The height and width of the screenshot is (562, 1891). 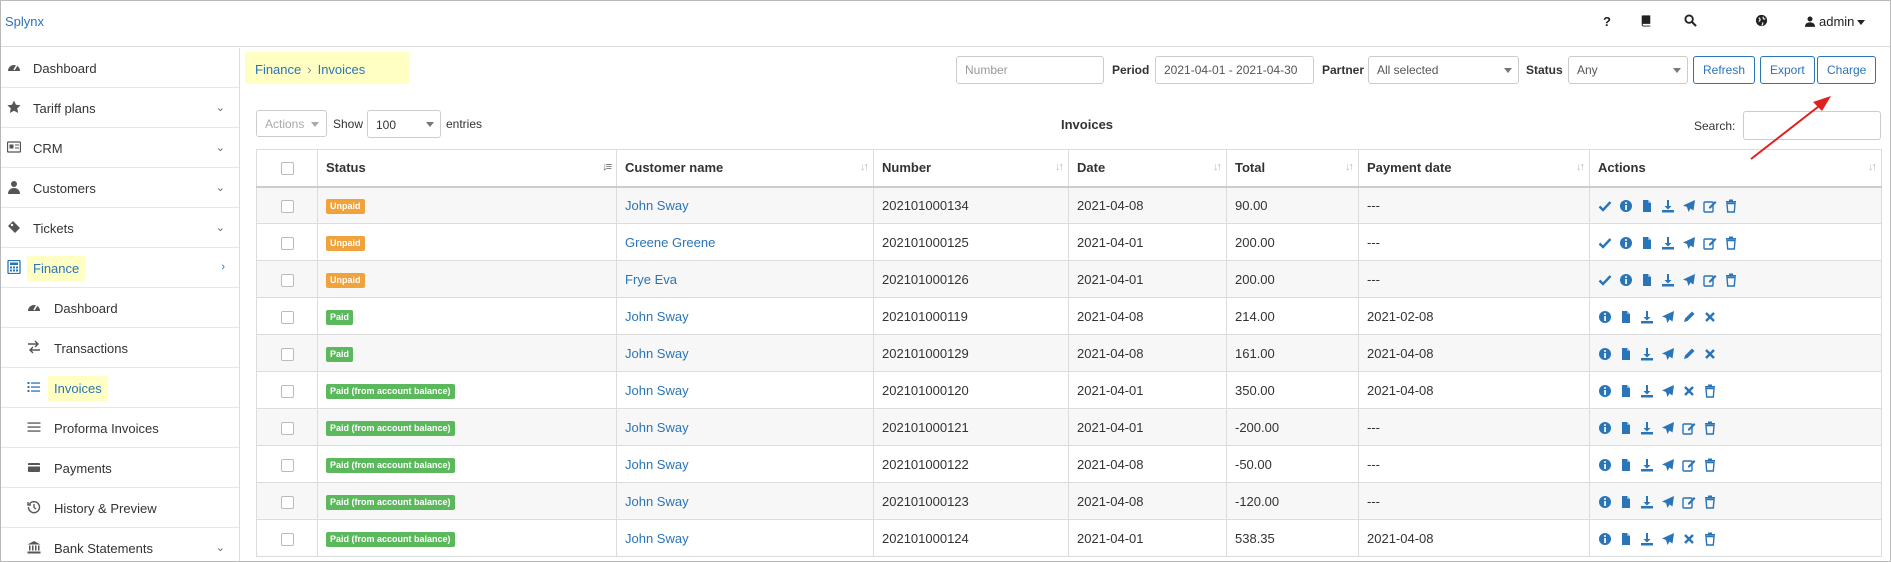 I want to click on sidebar-subitem-finance-dashboard: Dashboard, so click(x=120, y=308).